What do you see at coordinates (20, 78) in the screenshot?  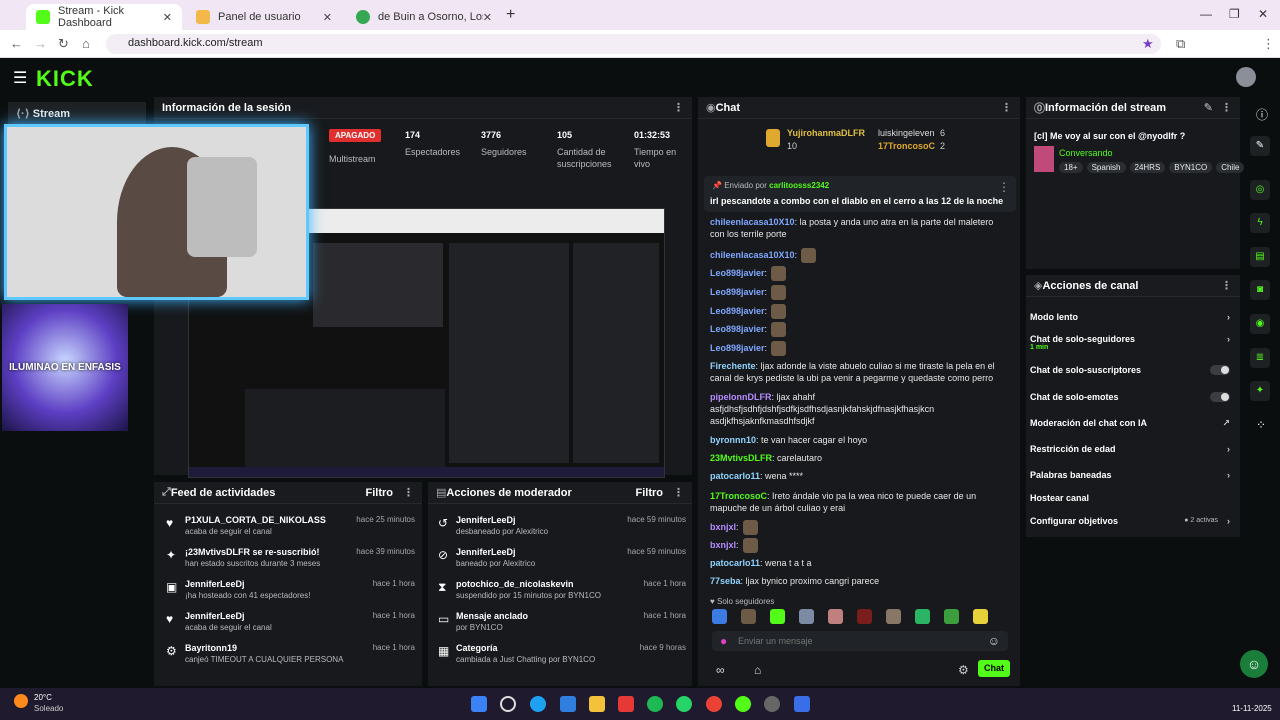 I see `hamburger-menu-icon: ☰` at bounding box center [20, 78].